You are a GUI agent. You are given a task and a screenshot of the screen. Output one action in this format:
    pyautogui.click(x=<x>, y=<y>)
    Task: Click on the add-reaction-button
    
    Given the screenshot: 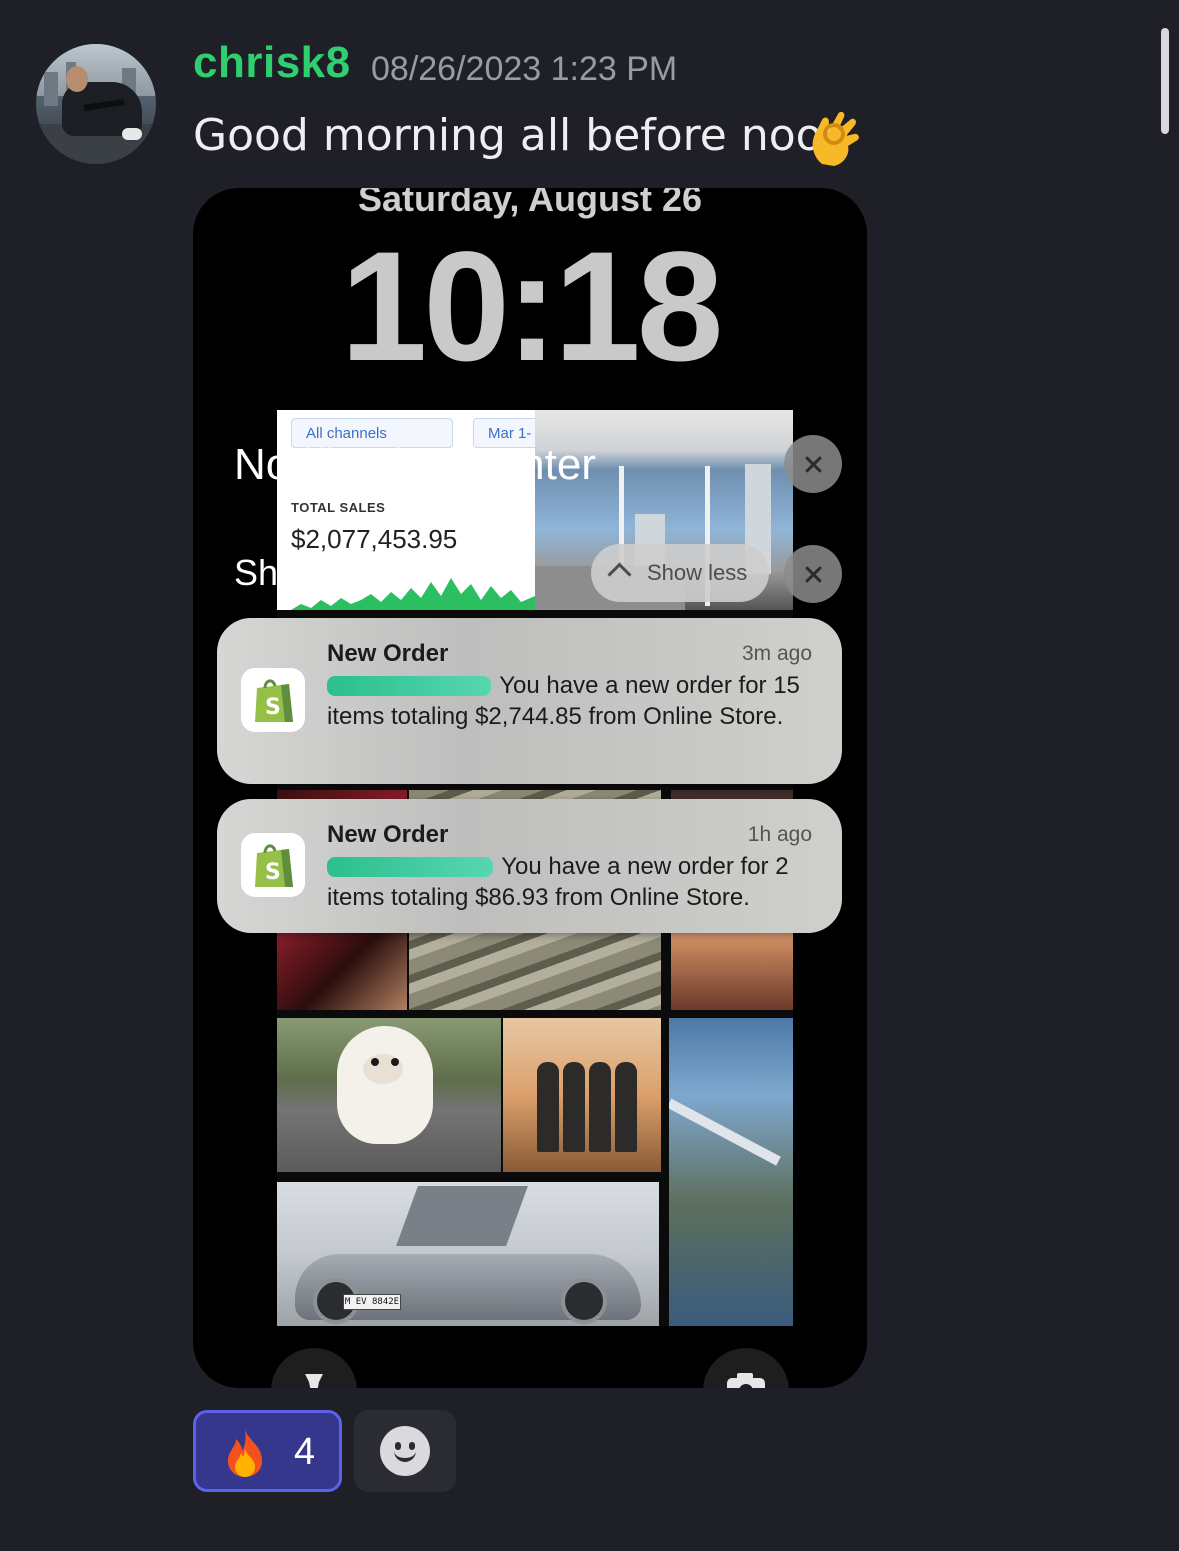 What is the action you would take?
    pyautogui.click(x=405, y=1451)
    